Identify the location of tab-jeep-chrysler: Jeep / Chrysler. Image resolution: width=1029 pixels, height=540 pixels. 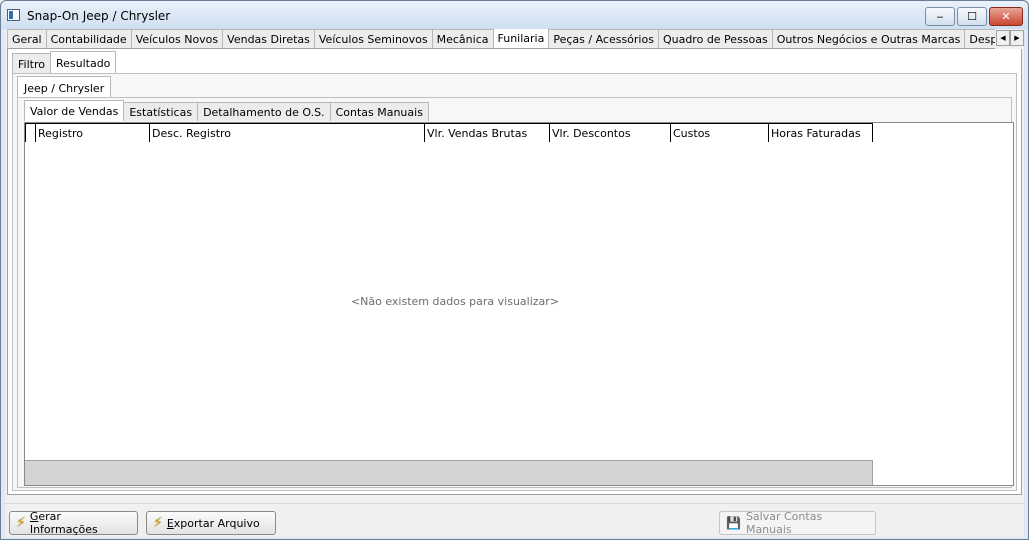
(64, 86).